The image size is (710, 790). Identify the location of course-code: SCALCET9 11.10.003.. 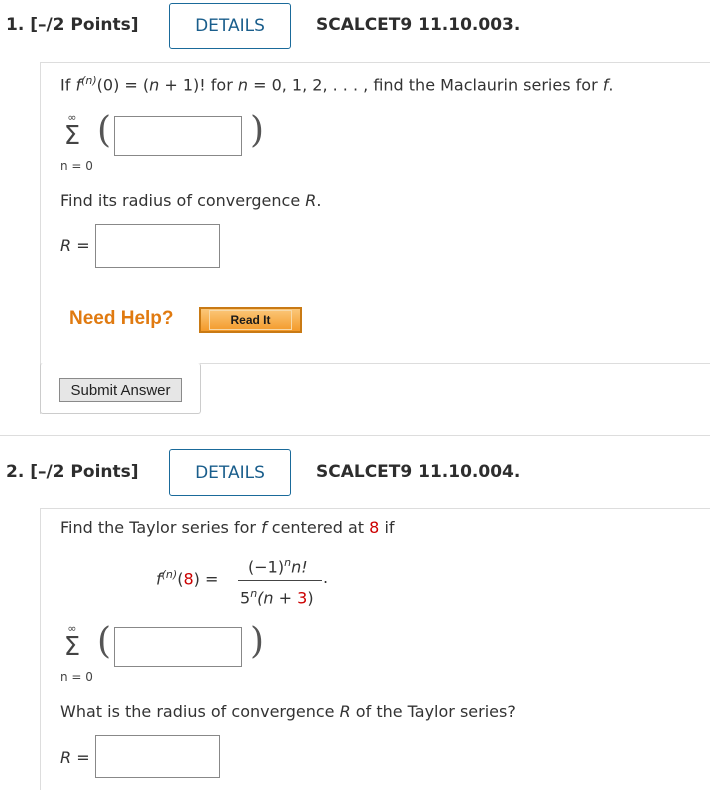
(418, 25).